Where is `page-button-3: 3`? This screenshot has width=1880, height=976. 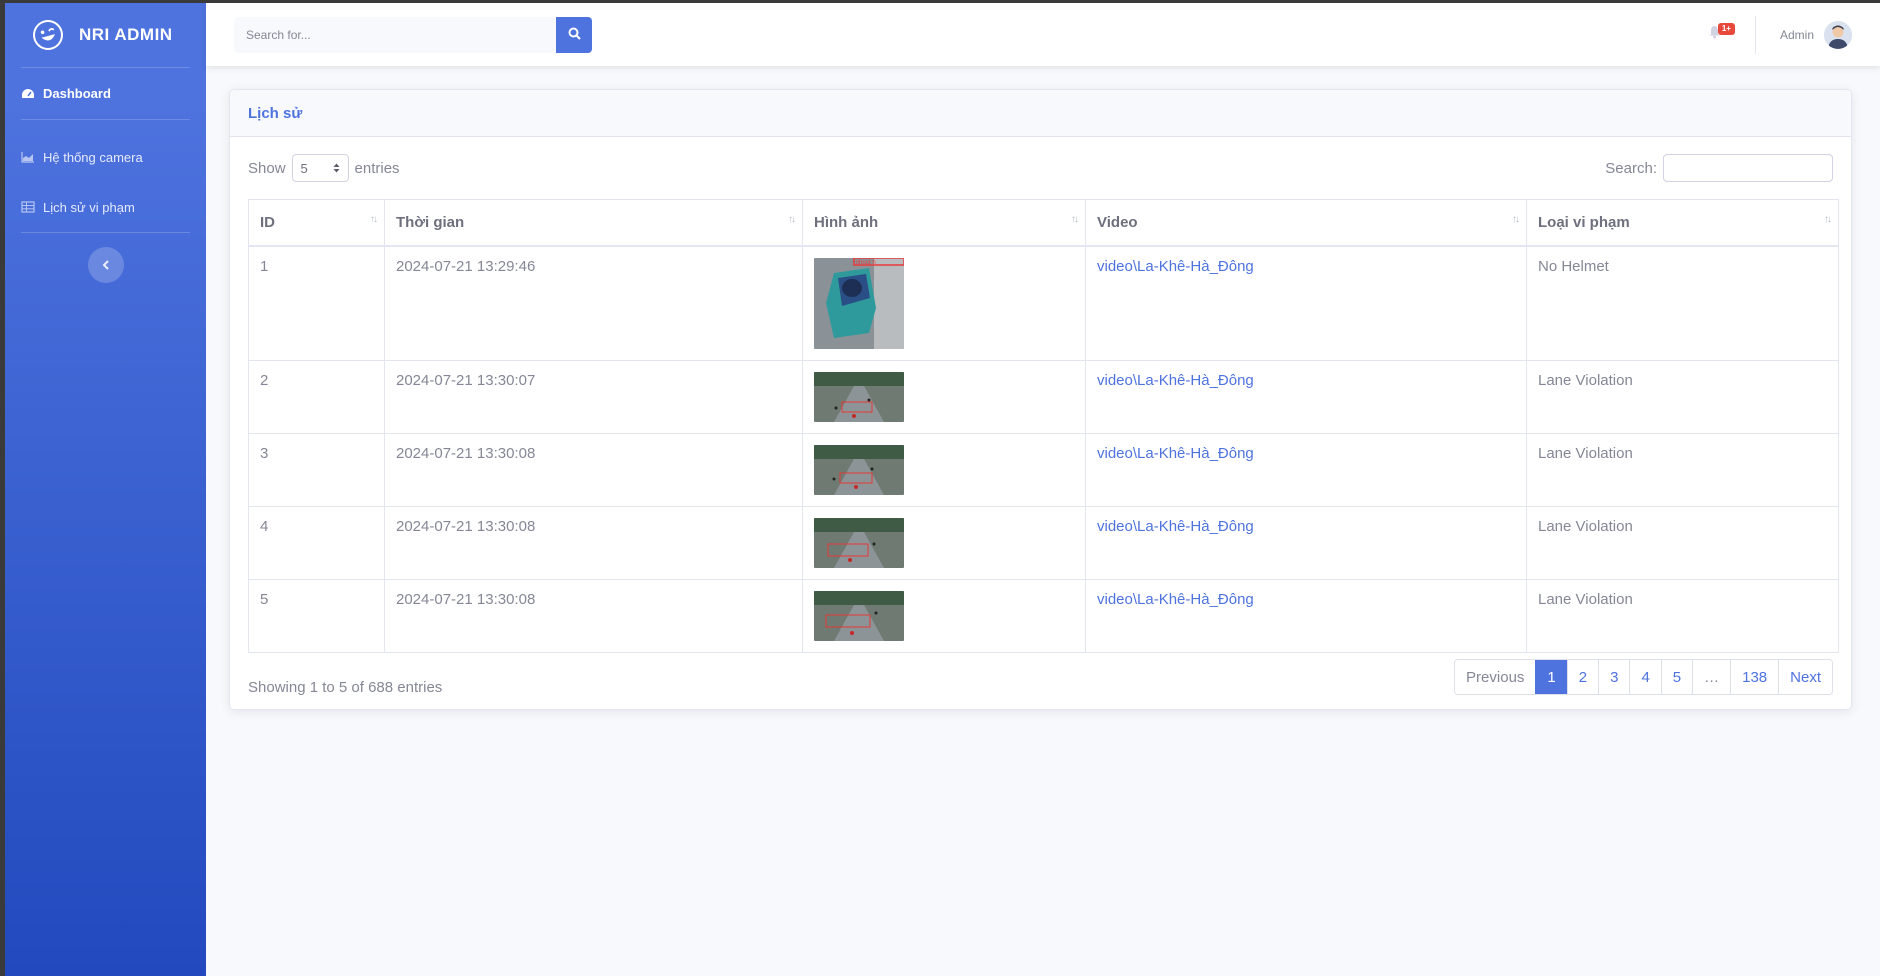 page-button-3: 3 is located at coordinates (1614, 677).